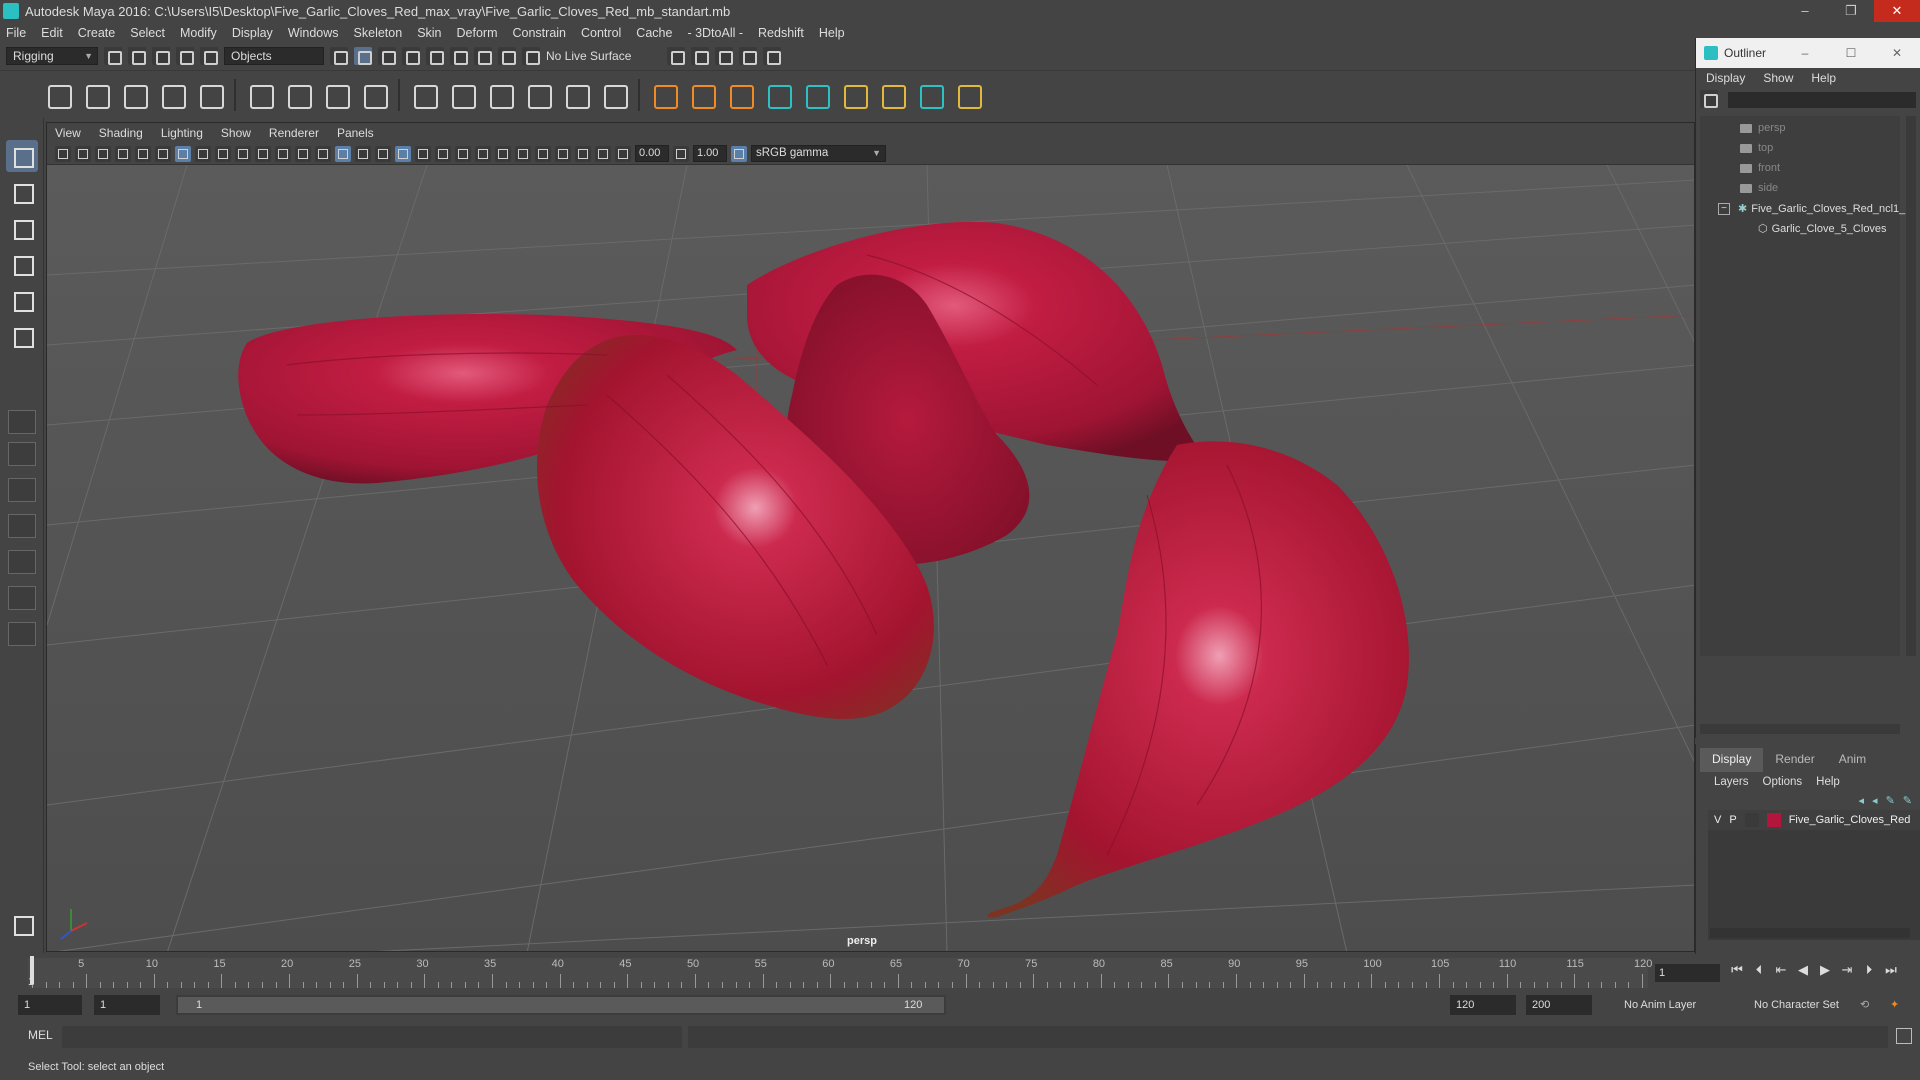 The height and width of the screenshot is (1080, 1920). Describe the element at coordinates (1725, 78) in the screenshot. I see `outliner-menu-display: Display` at that location.